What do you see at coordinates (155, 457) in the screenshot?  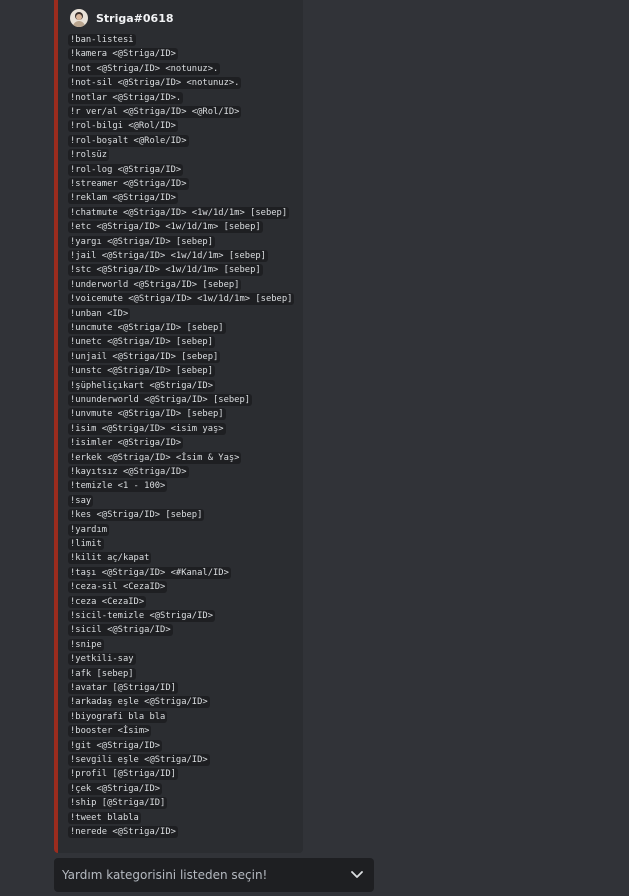 I see `command-item: !erkek <@Striga/ID> <İsim & Yaş>` at bounding box center [155, 457].